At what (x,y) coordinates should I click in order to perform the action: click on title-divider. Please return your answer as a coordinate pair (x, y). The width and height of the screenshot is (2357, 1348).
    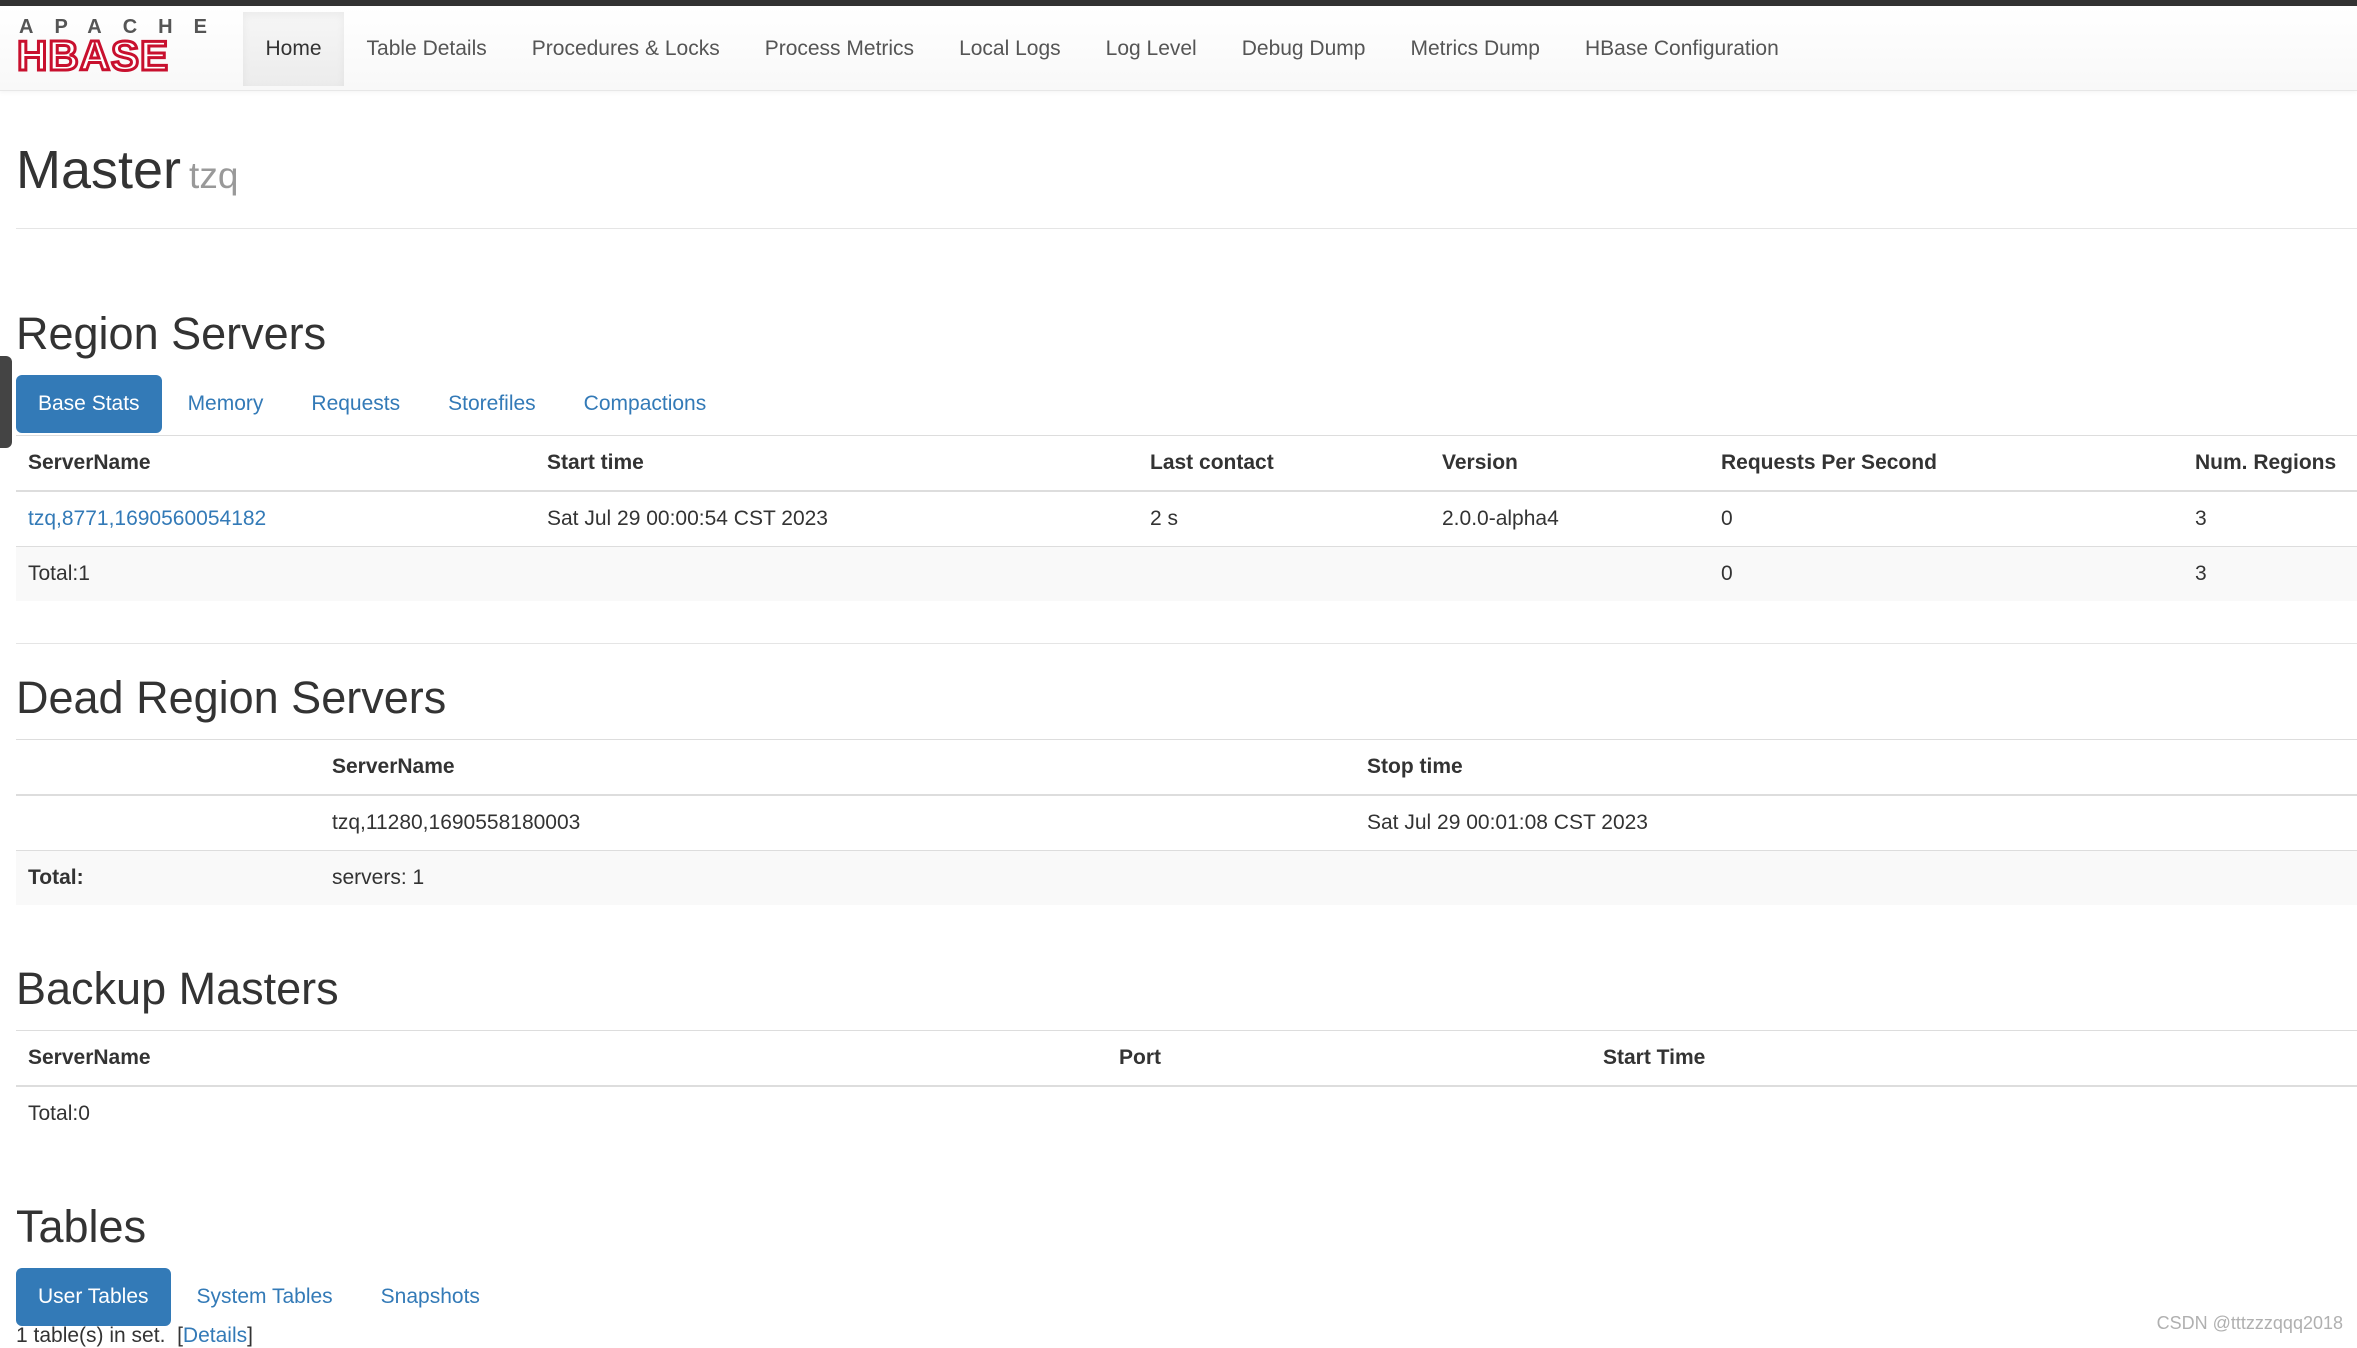
    Looking at the image, I should click on (1186, 228).